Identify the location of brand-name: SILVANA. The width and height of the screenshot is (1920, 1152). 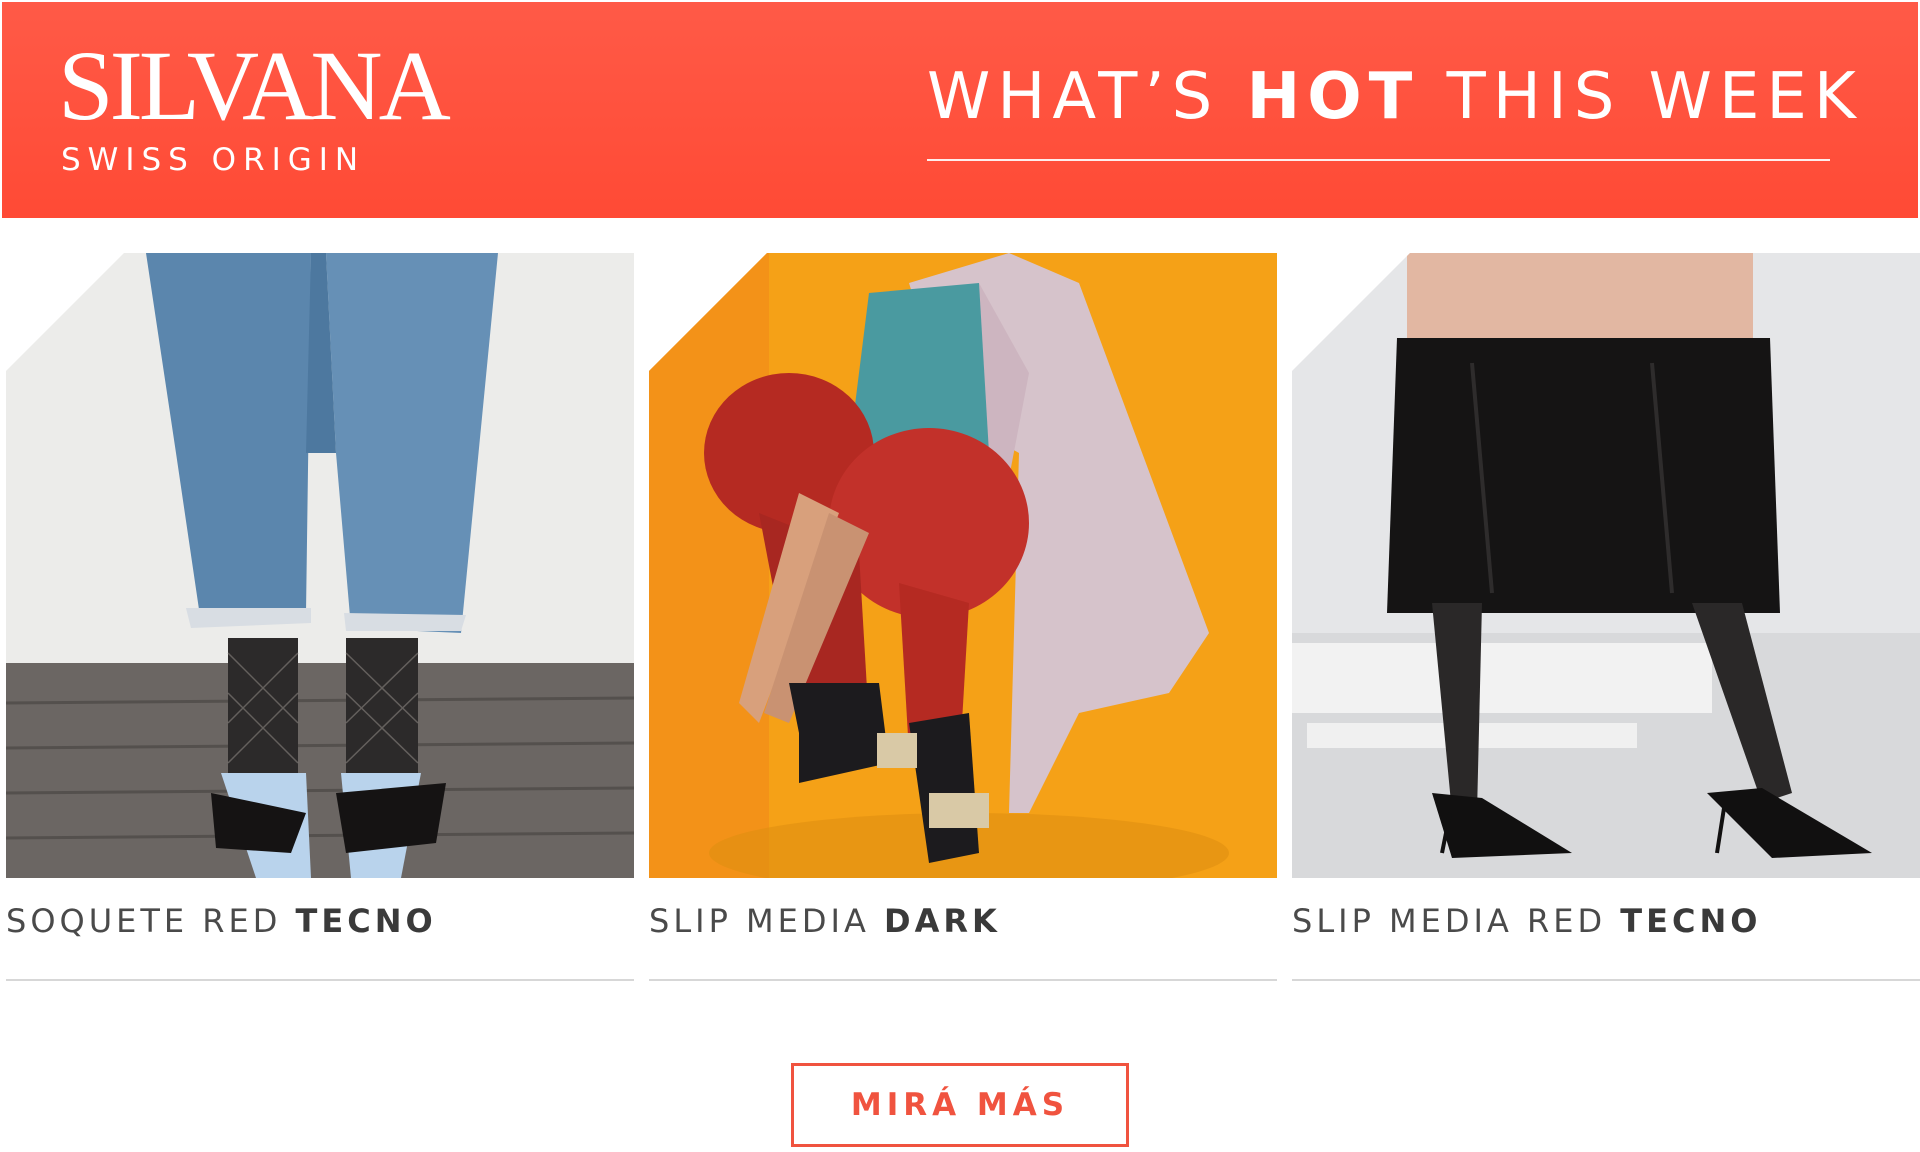
(254, 85).